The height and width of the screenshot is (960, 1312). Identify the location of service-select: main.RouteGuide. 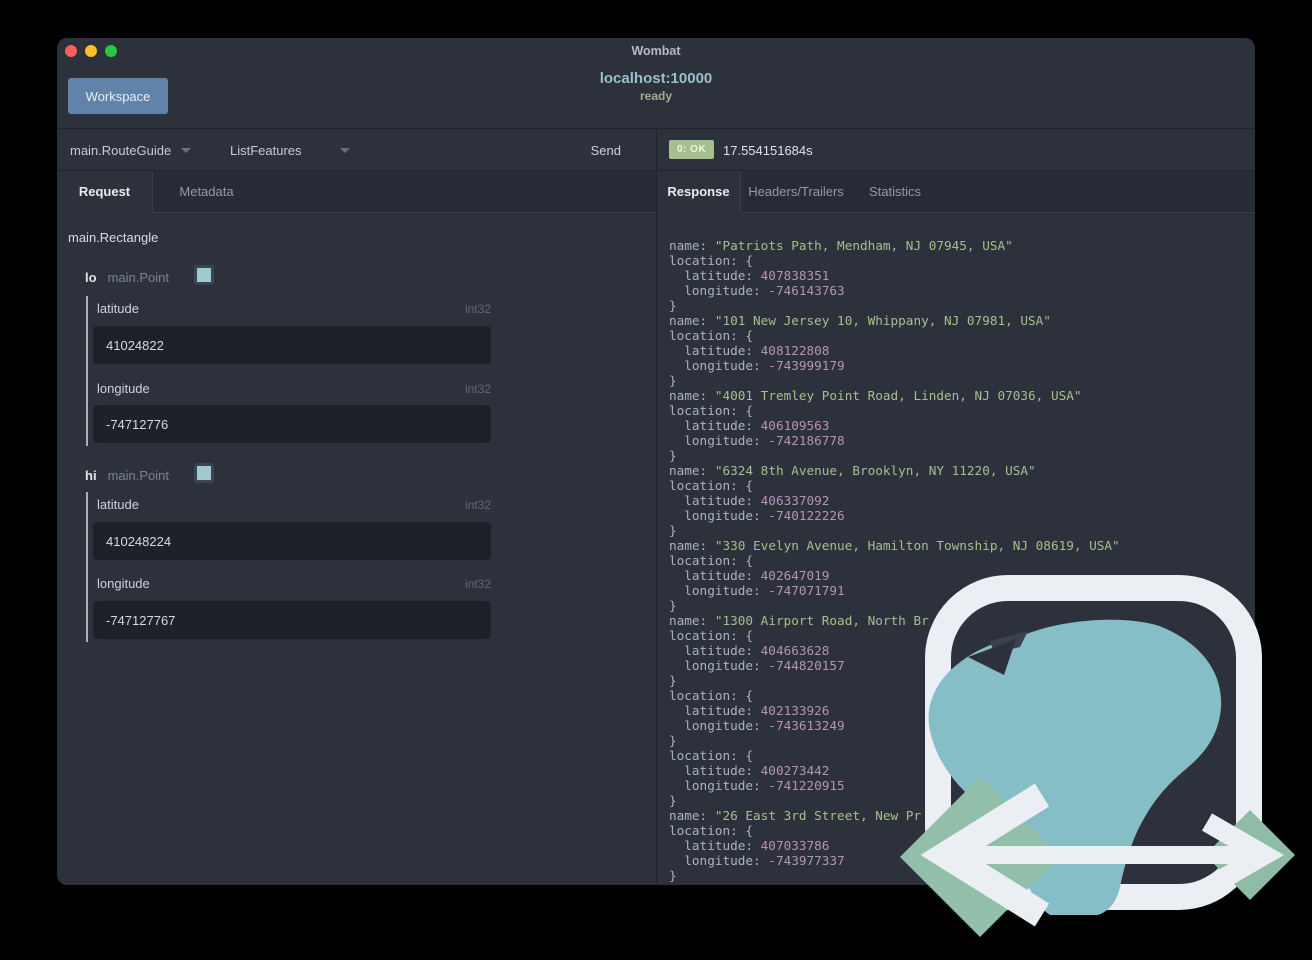
(131, 150).